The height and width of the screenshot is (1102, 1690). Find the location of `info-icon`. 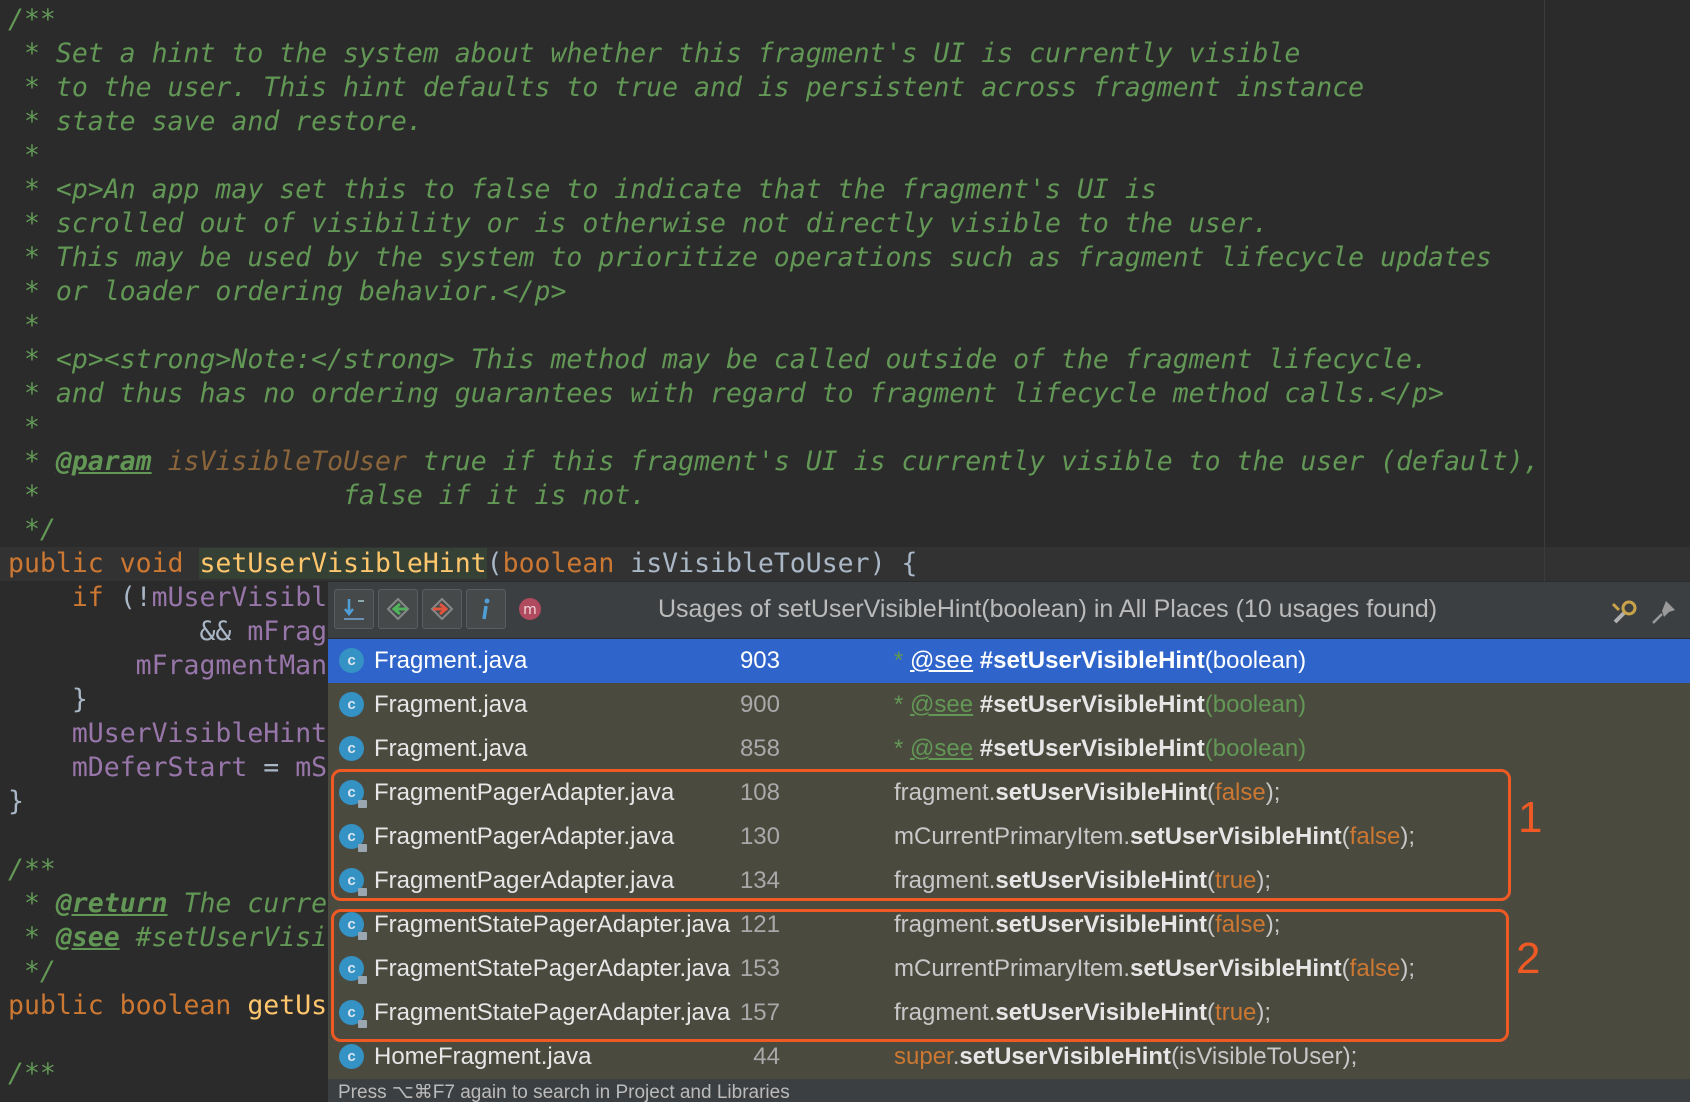

info-icon is located at coordinates (486, 609).